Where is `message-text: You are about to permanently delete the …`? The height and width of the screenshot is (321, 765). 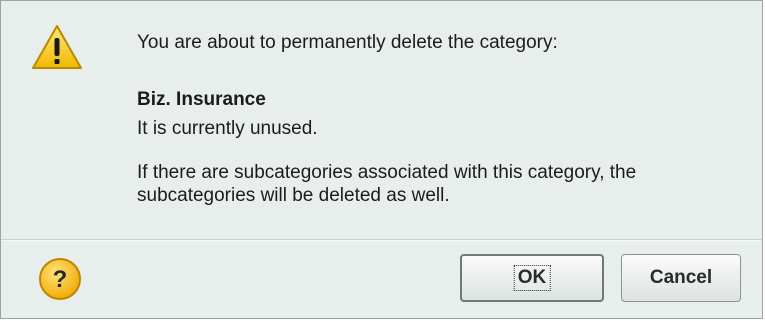
message-text: You are about to permanently delete the … is located at coordinates (347, 42).